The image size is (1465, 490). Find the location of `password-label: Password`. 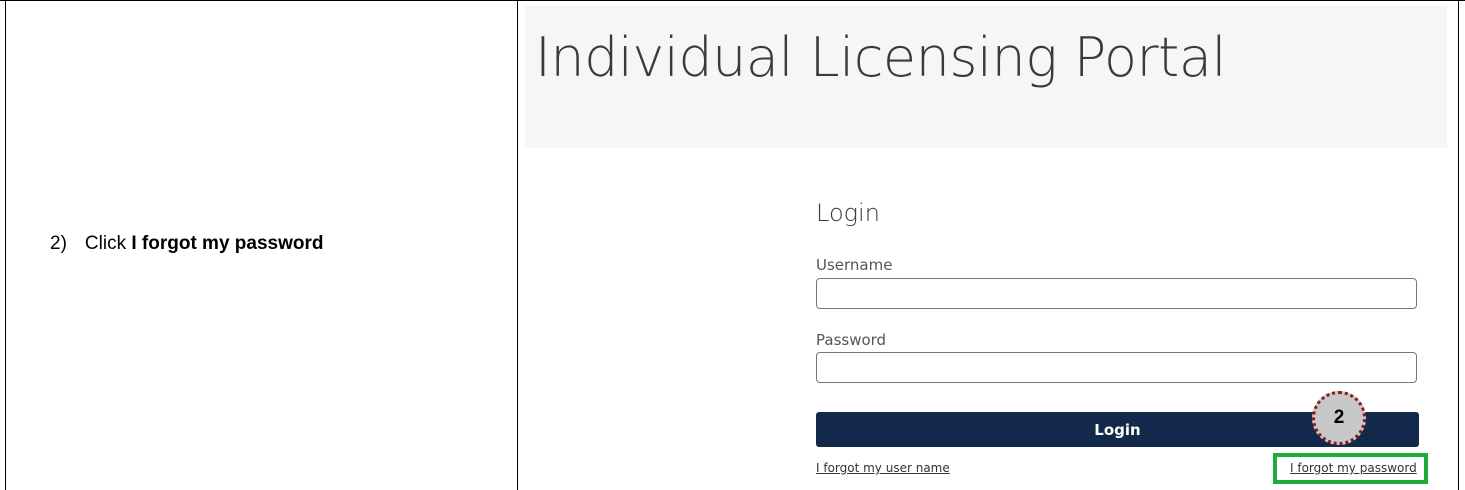

password-label: Password is located at coordinates (851, 340).